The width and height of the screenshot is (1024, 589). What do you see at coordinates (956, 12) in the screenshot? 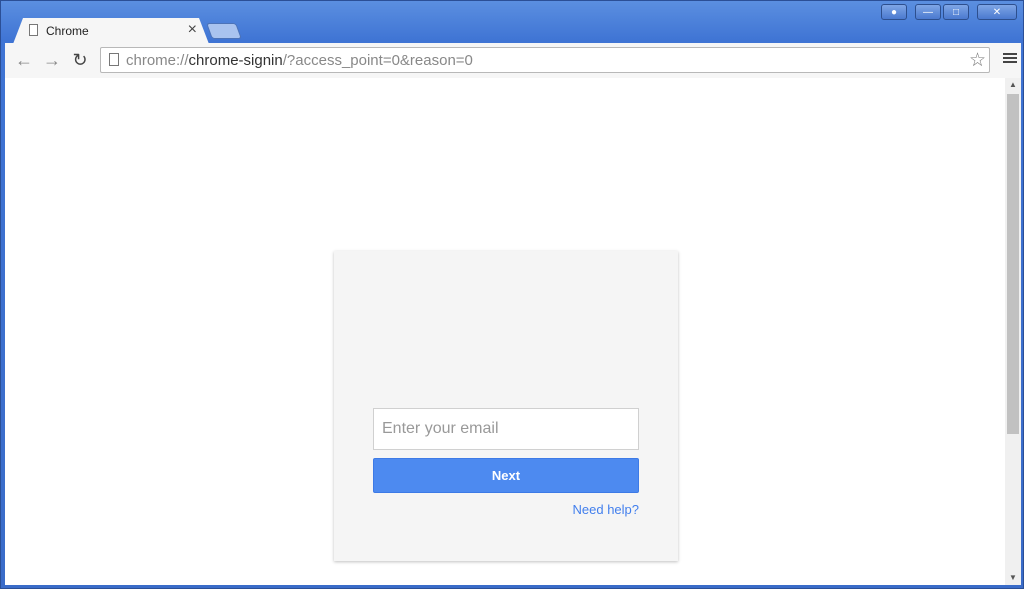
I see `maximize-button: □` at bounding box center [956, 12].